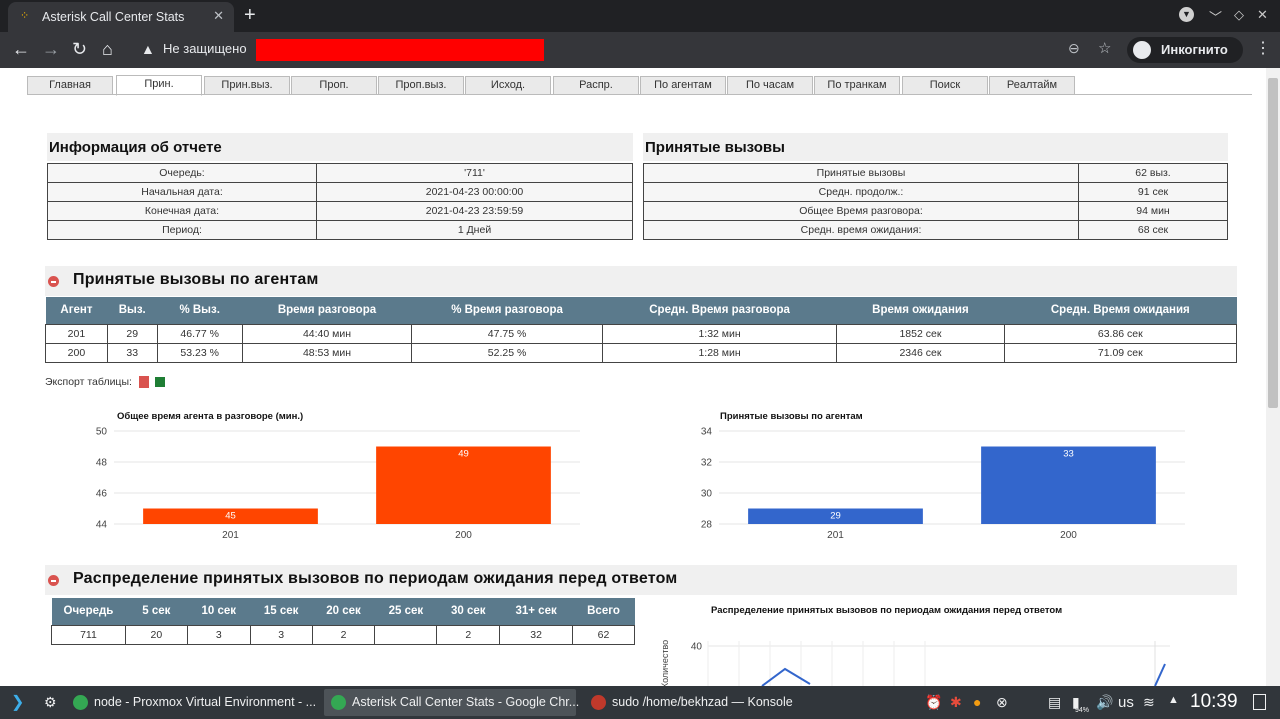 The height and width of the screenshot is (719, 1280). Describe the element at coordinates (598, 702) in the screenshot. I see `task-app-icon` at that location.